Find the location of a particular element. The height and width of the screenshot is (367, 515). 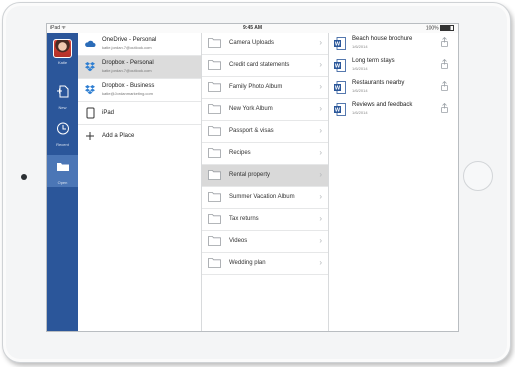

place-account: katie@Jordanmarketing.com is located at coordinates (127, 93).